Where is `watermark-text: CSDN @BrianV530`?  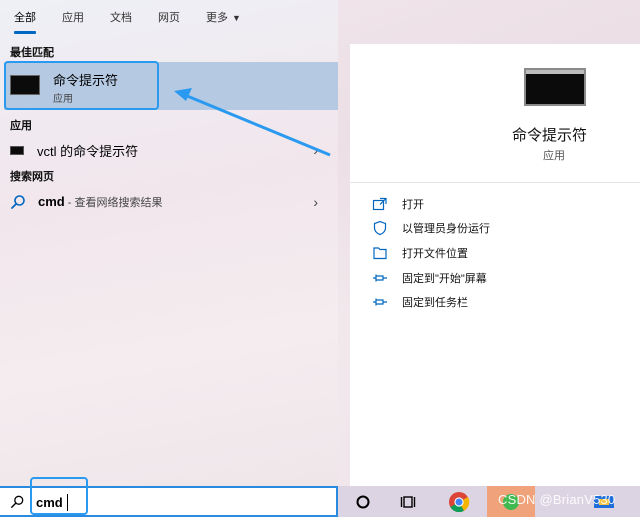 watermark-text: CSDN @BrianV530 is located at coordinates (557, 499).